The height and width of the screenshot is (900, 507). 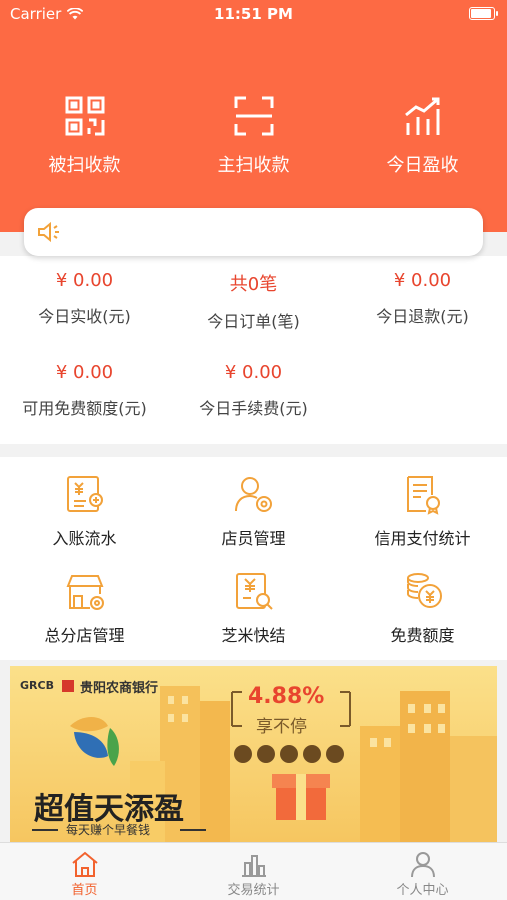 I want to click on stat-today-orders: 共0笔 今日订单(笔), so click(x=253, y=301).